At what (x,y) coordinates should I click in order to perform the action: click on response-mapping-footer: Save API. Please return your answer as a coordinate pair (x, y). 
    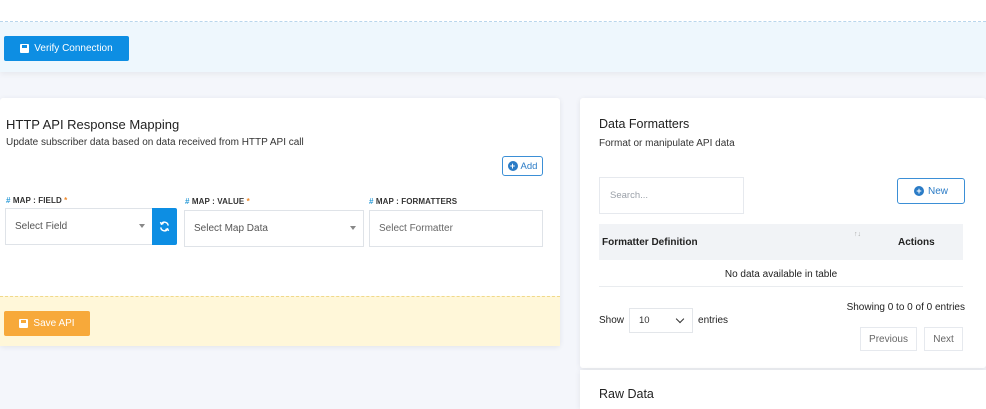
    Looking at the image, I should click on (280, 321).